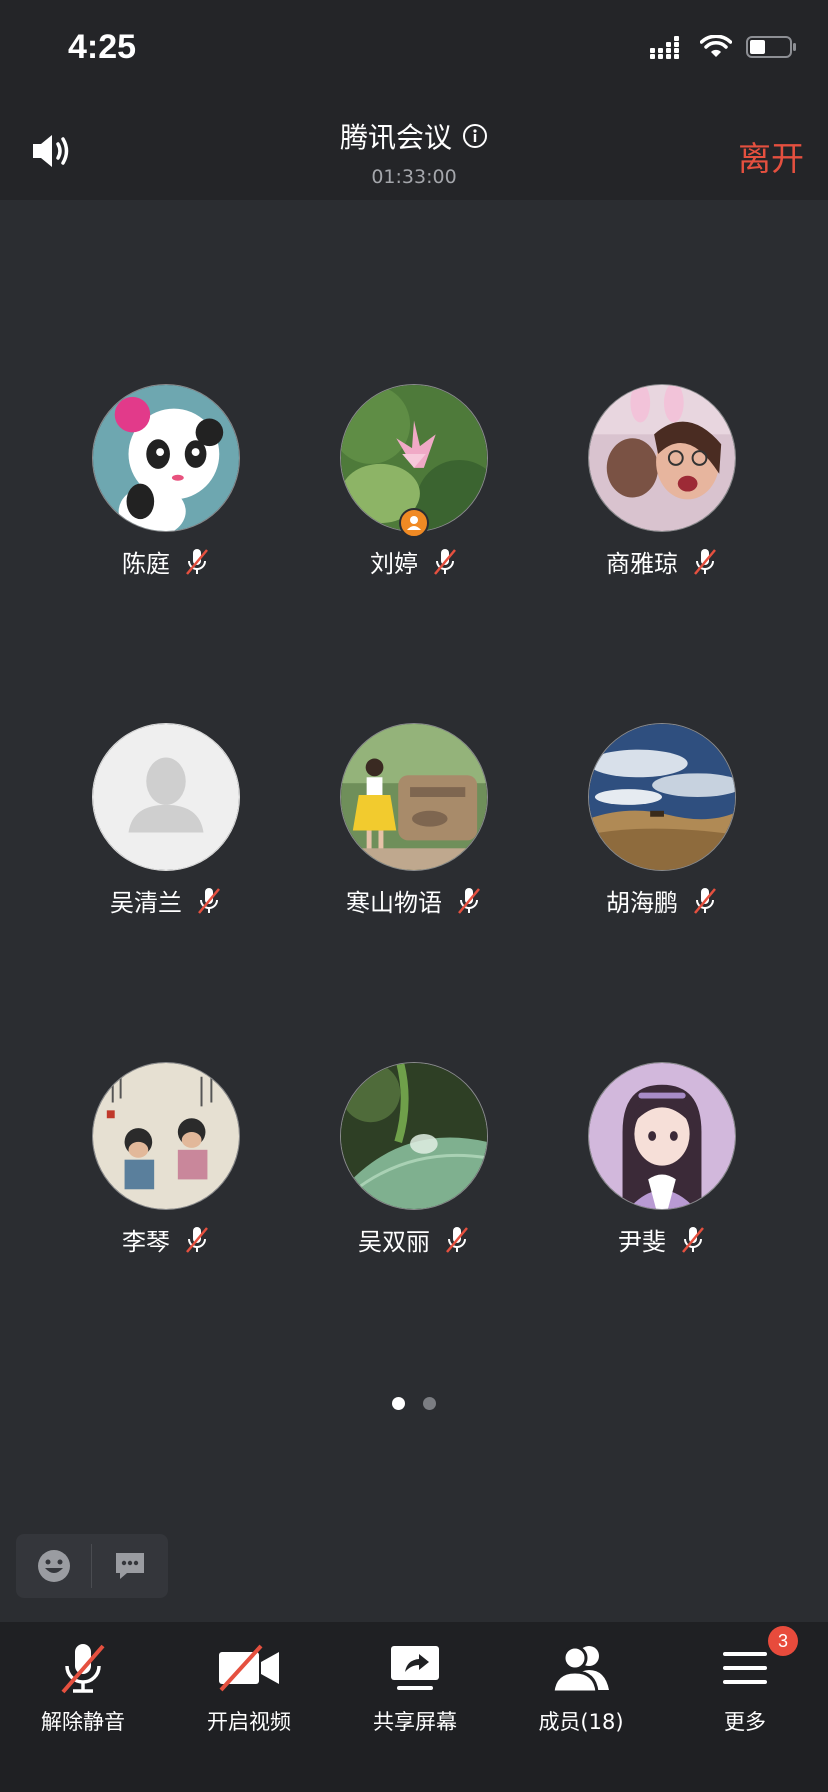  I want to click on members-button: 成员(18), so click(581, 1682).